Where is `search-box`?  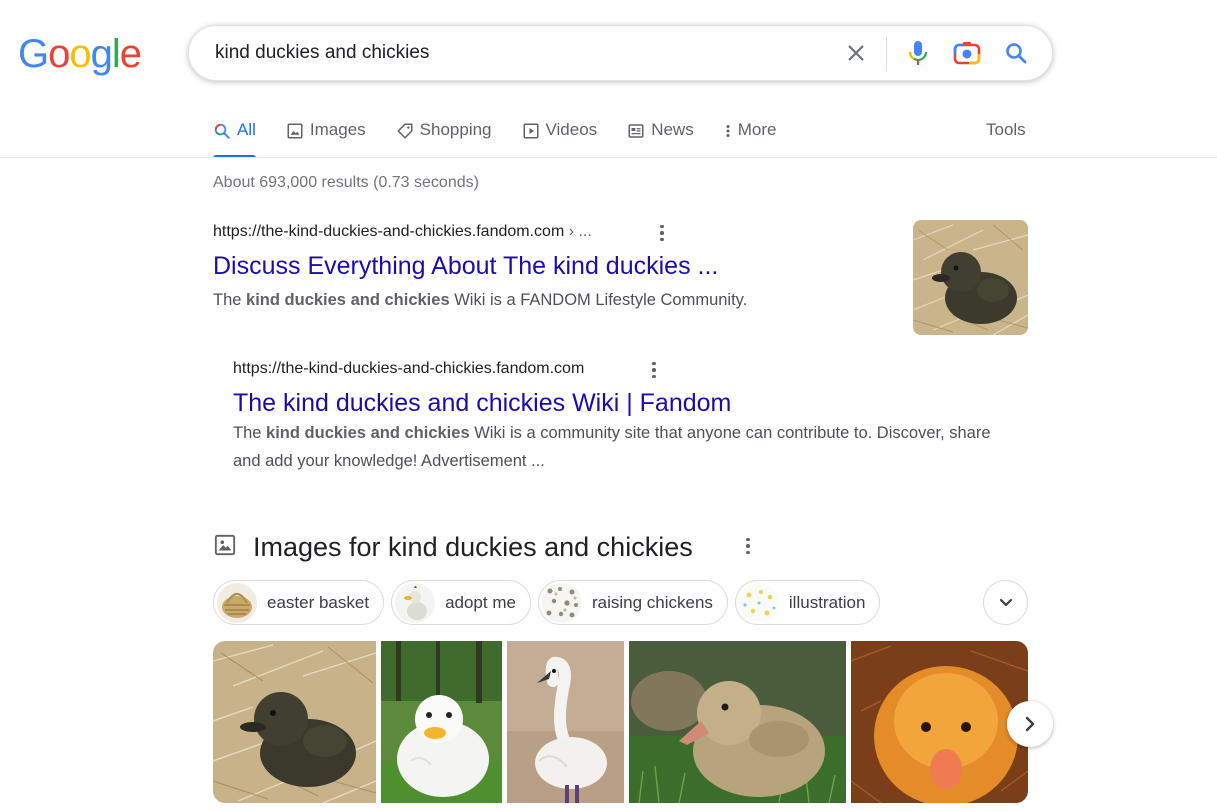 search-box is located at coordinates (620, 53).